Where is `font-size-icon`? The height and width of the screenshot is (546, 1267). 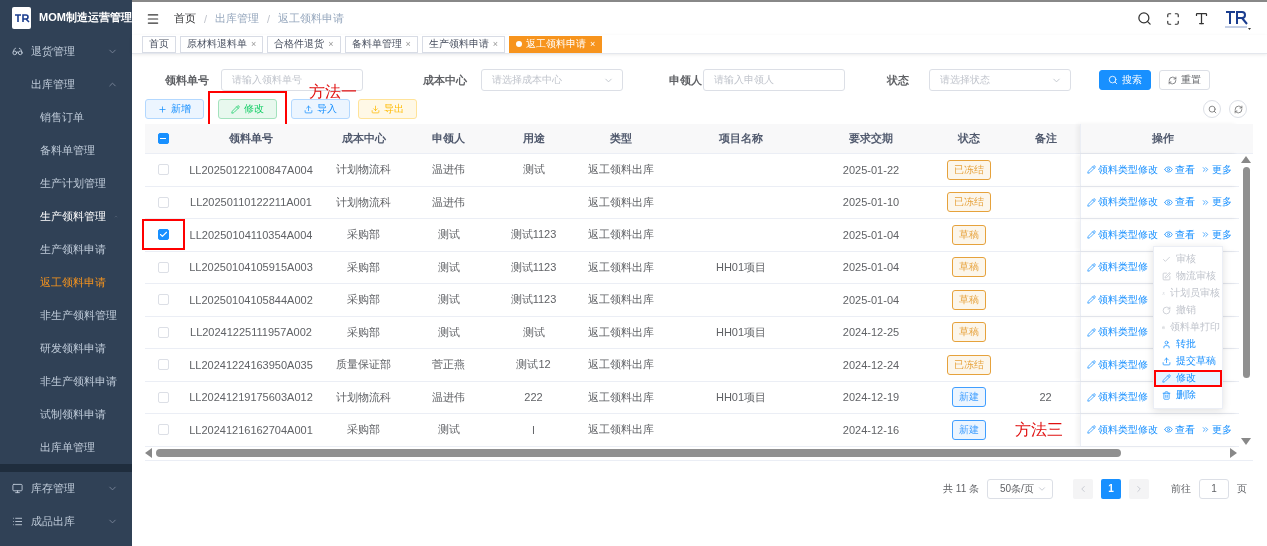
font-size-icon is located at coordinates (1201, 18).